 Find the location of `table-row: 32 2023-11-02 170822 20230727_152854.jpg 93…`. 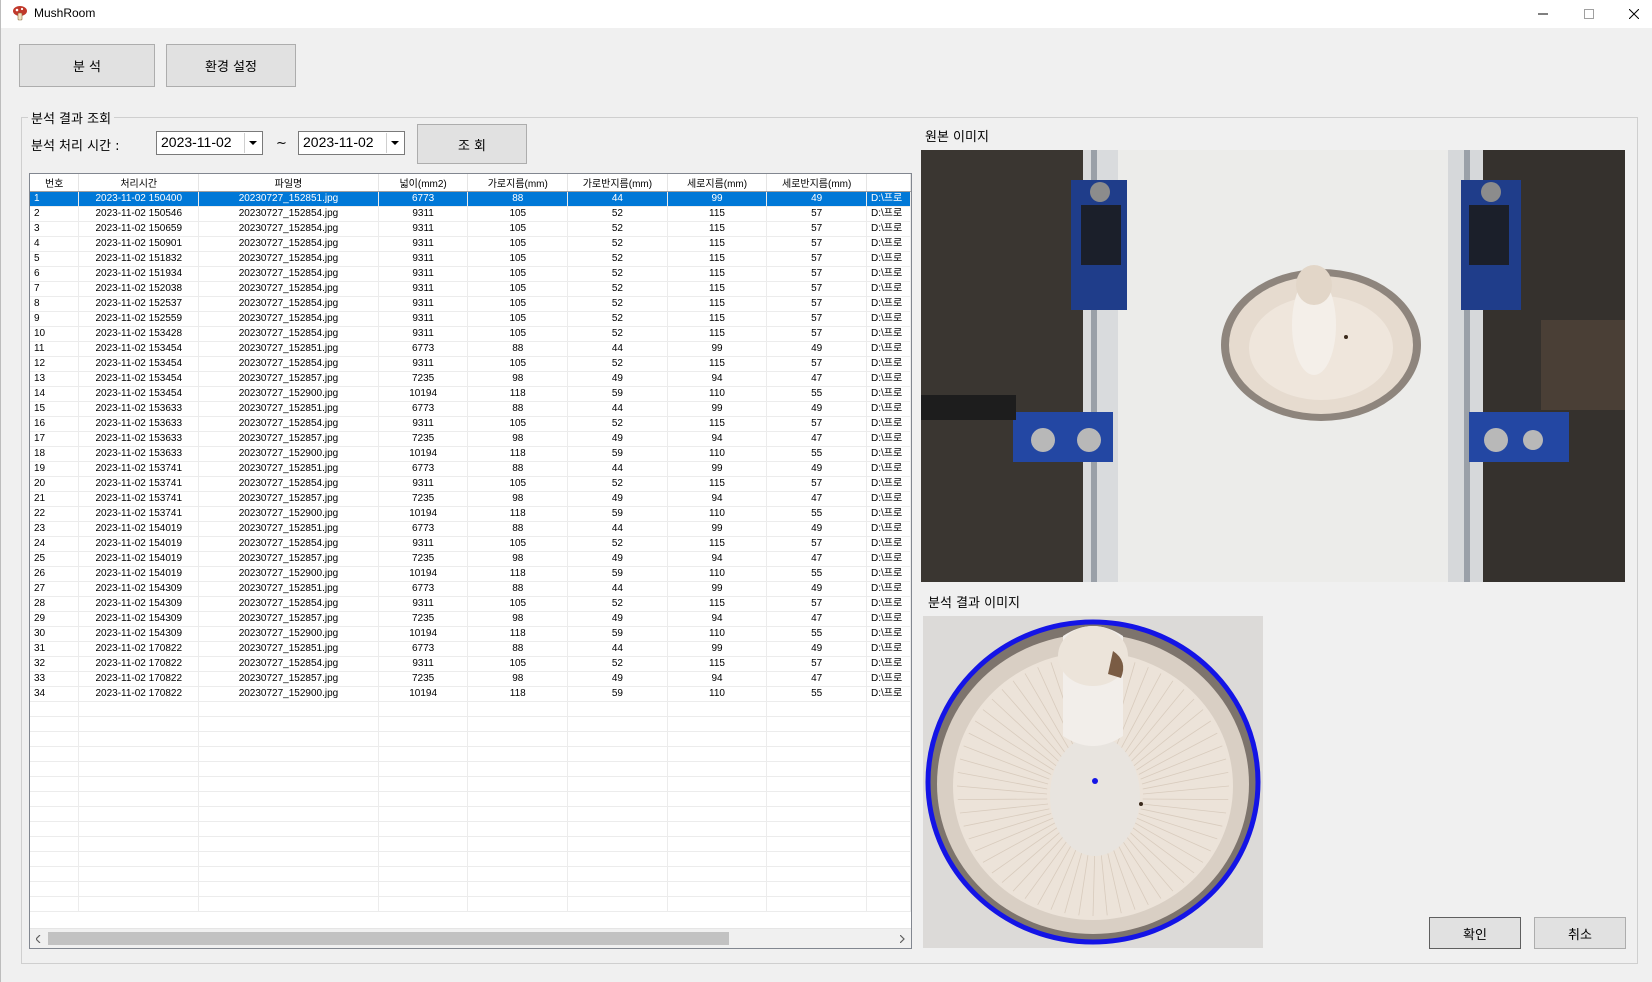

table-row: 32 2023-11-02 170822 20230727_152854.jpg 93… is located at coordinates (470, 664).